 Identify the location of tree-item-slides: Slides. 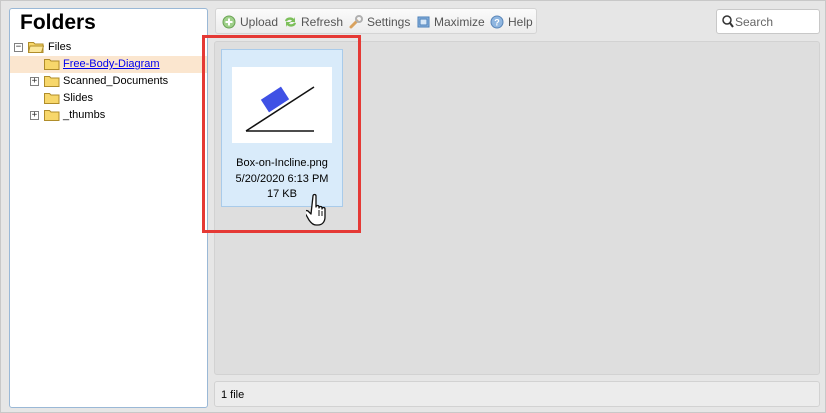
(108, 98).